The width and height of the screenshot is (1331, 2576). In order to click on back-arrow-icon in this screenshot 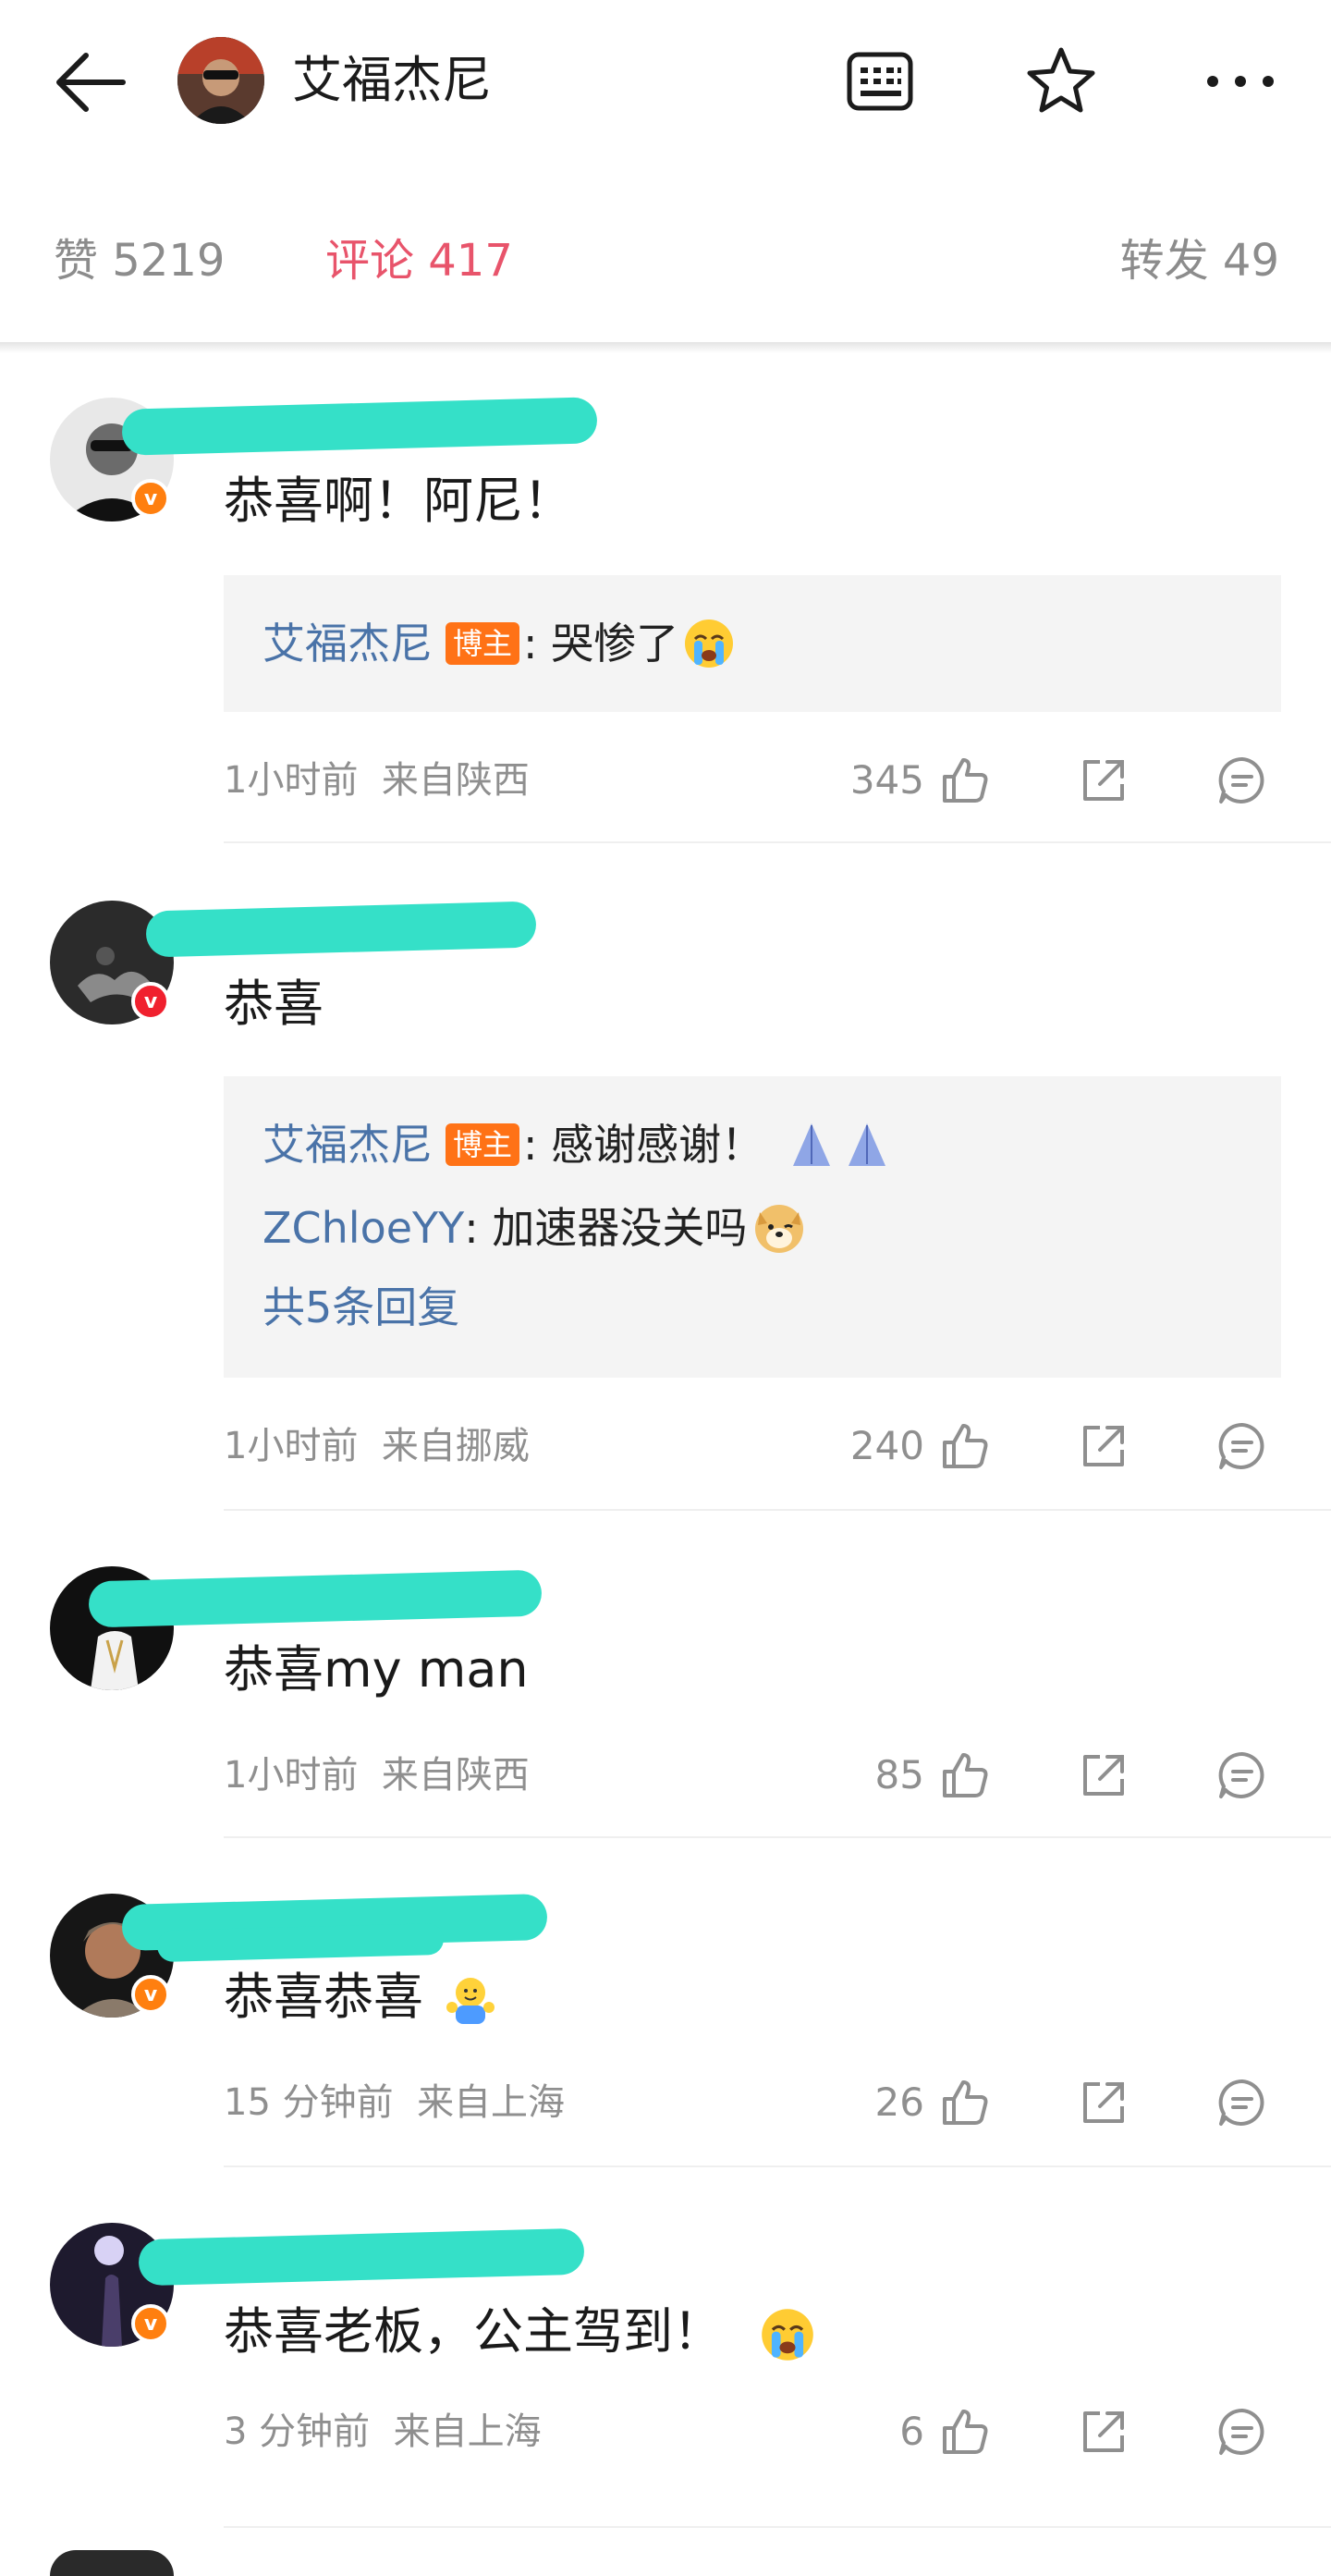, I will do `click(91, 82)`.